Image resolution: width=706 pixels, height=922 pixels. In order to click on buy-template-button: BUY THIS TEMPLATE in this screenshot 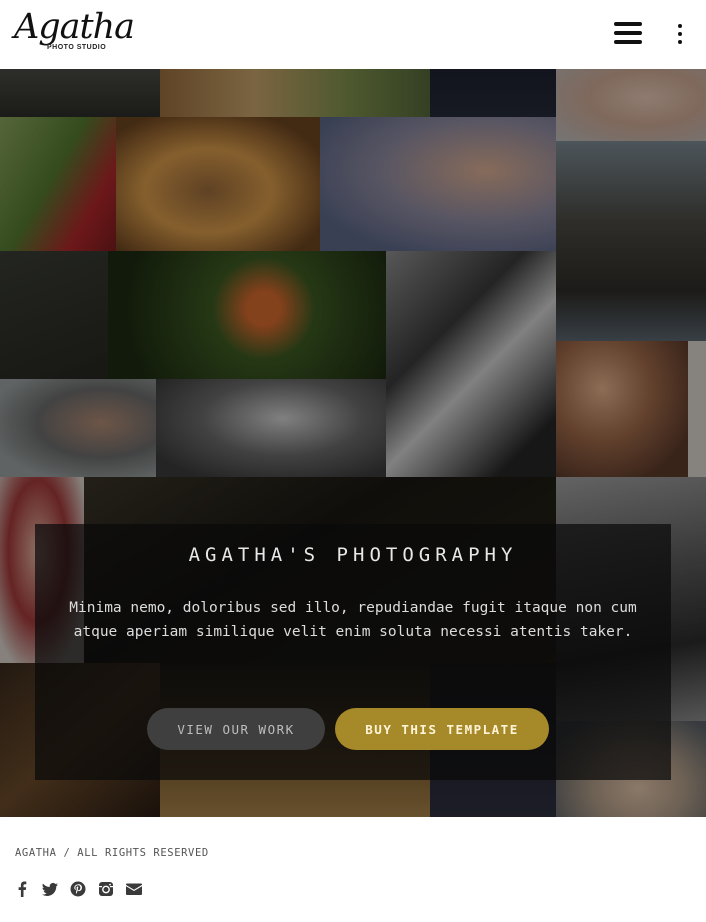, I will do `click(442, 729)`.